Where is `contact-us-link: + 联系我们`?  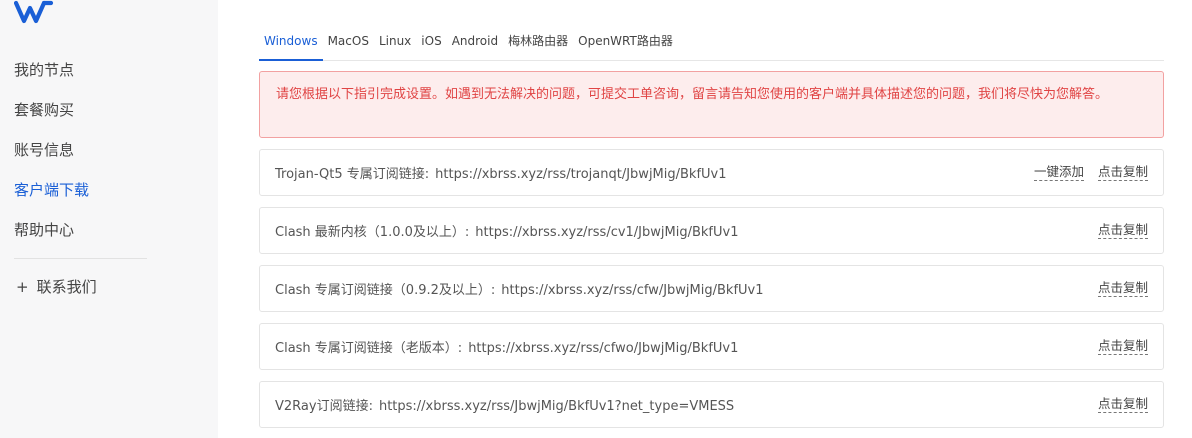 contact-us-link: + 联系我们 is located at coordinates (56, 287).